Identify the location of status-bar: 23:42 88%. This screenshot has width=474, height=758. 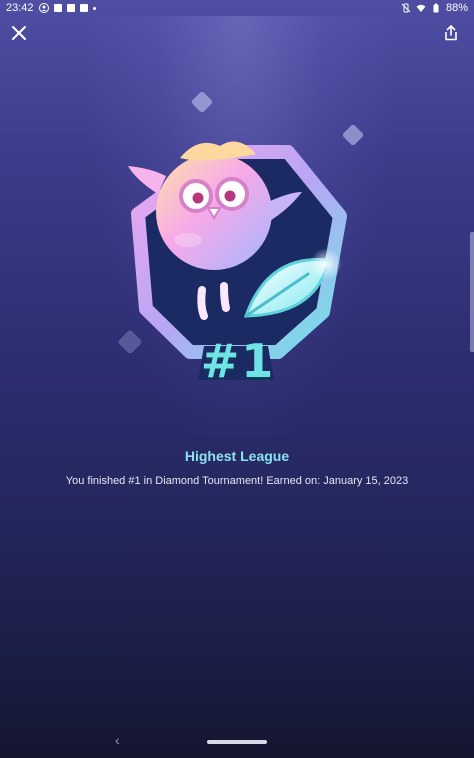
(237, 8).